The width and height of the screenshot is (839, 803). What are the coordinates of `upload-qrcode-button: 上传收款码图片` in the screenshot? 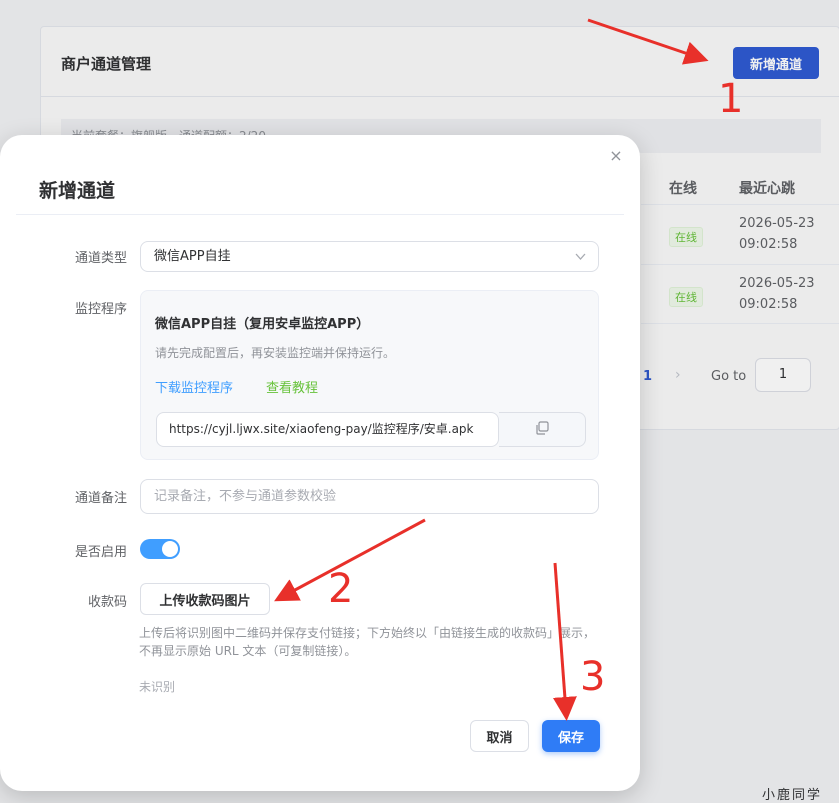 It's located at (205, 599).